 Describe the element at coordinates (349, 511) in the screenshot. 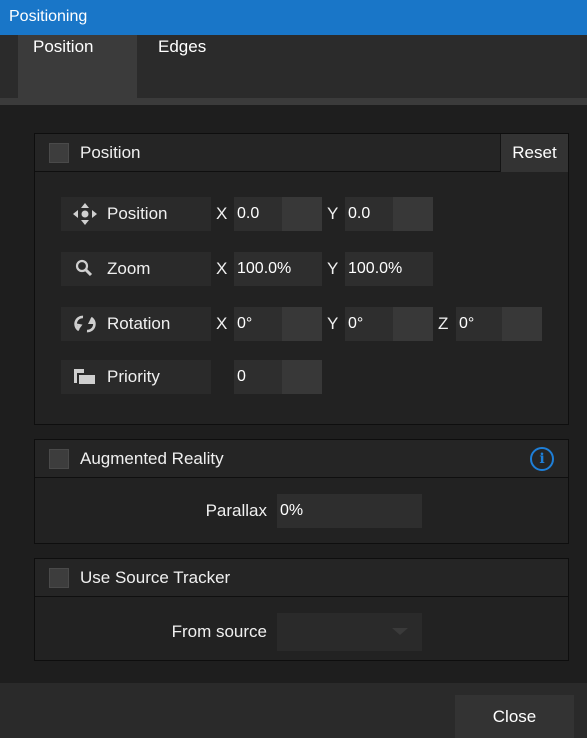

I see `parallax-field: 0%` at that location.